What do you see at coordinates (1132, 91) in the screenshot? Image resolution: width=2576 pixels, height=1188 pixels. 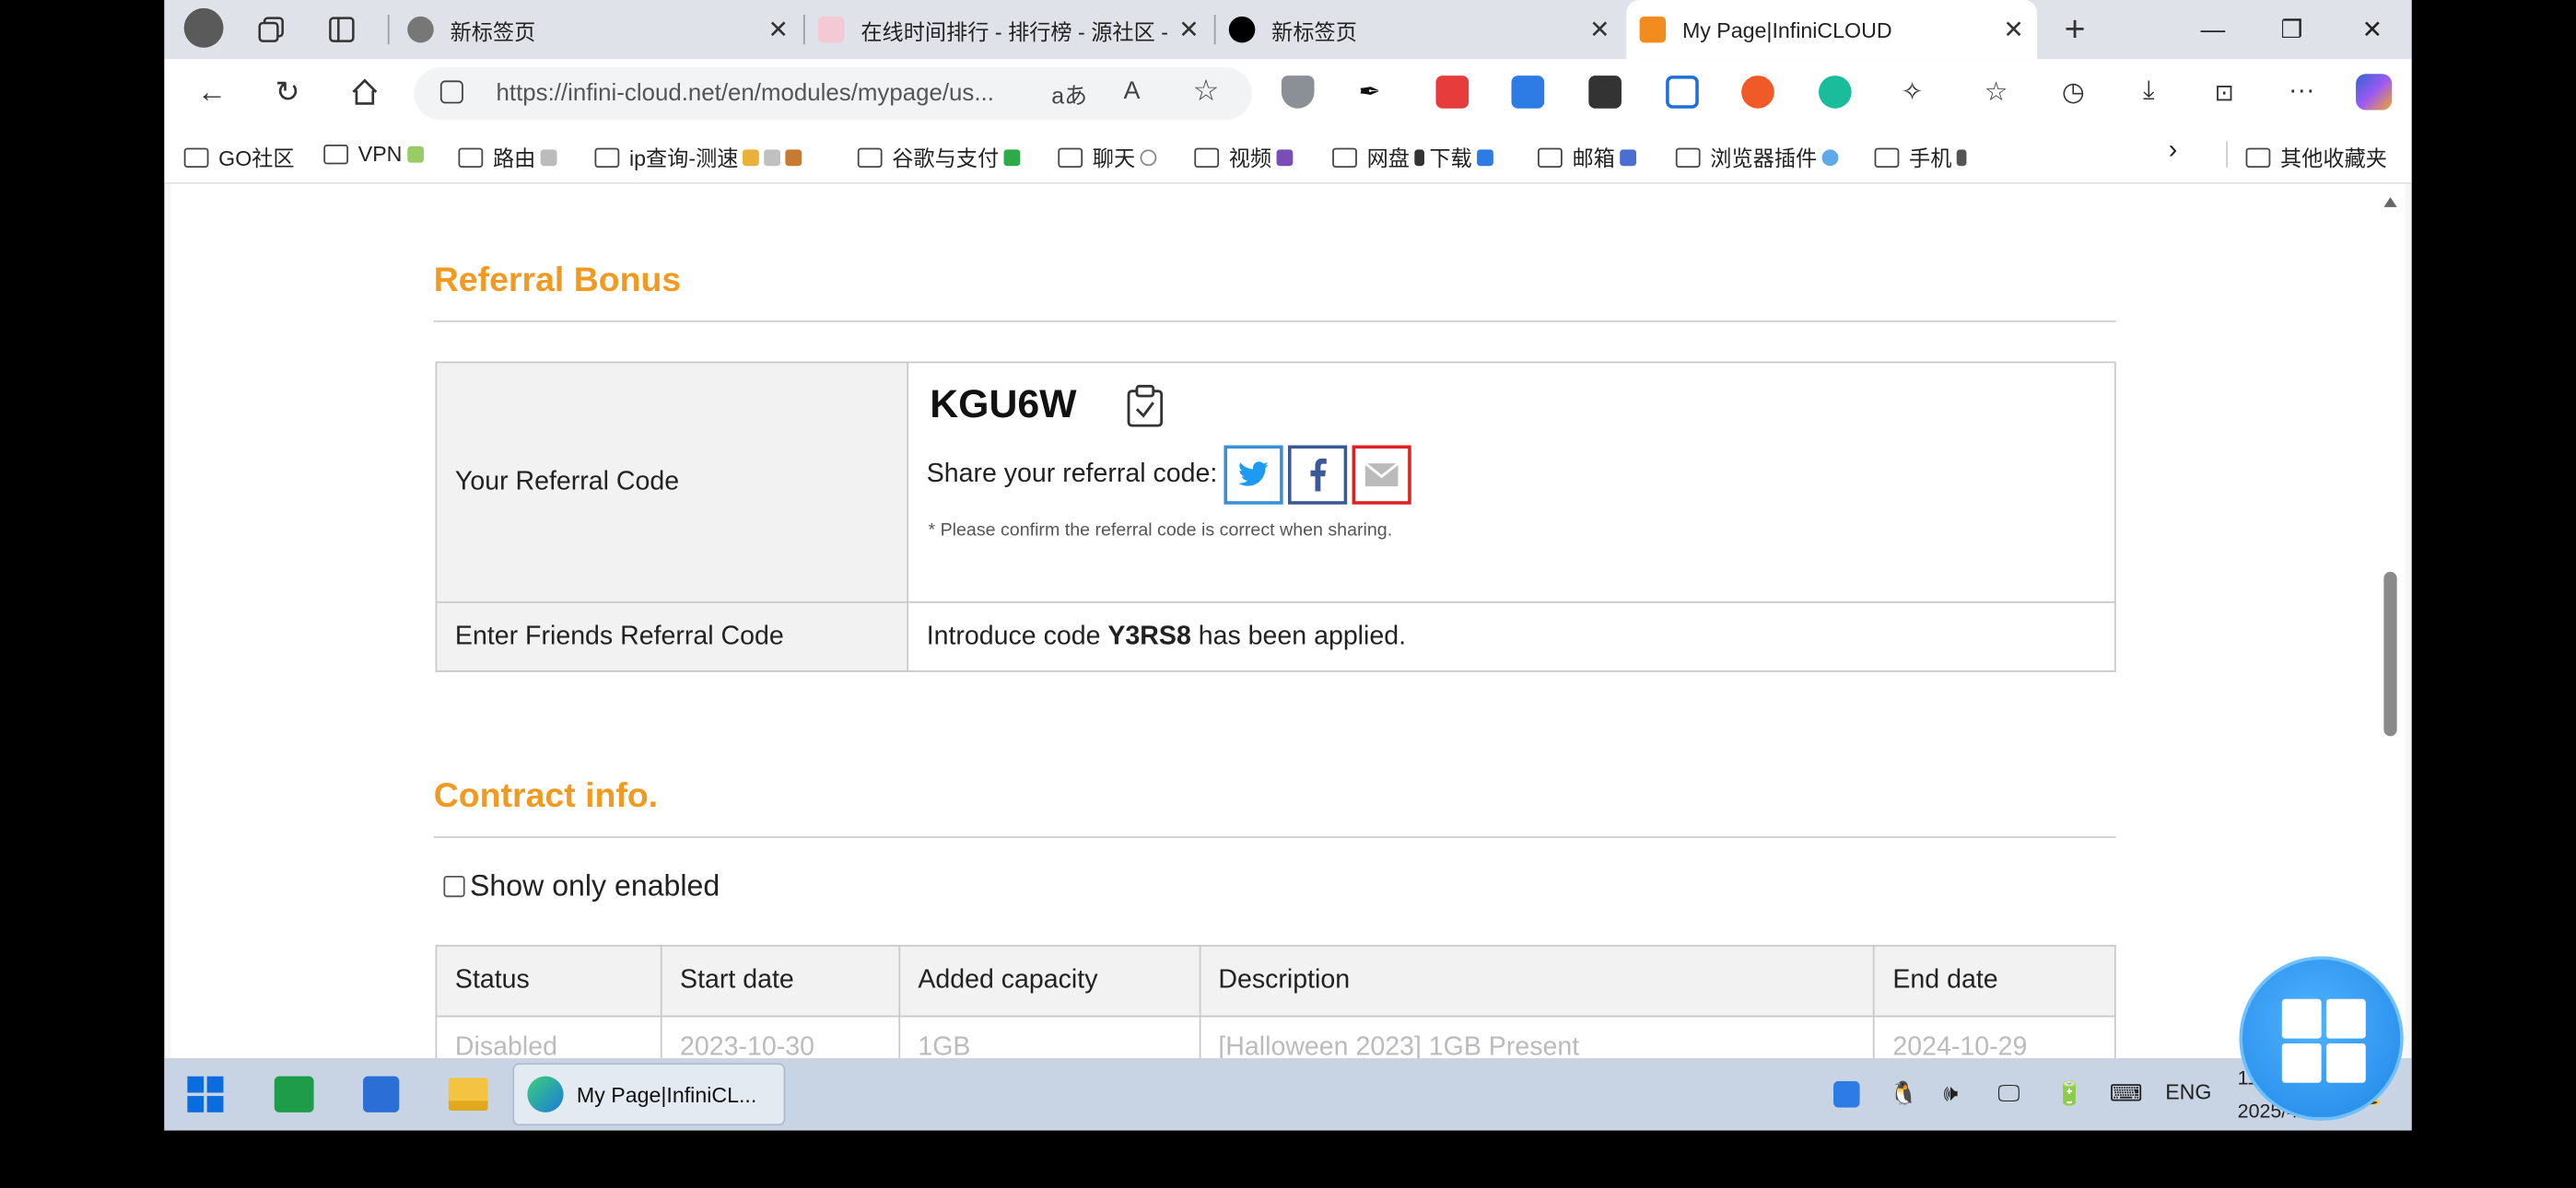 I see `read-aloud-icon: A` at bounding box center [1132, 91].